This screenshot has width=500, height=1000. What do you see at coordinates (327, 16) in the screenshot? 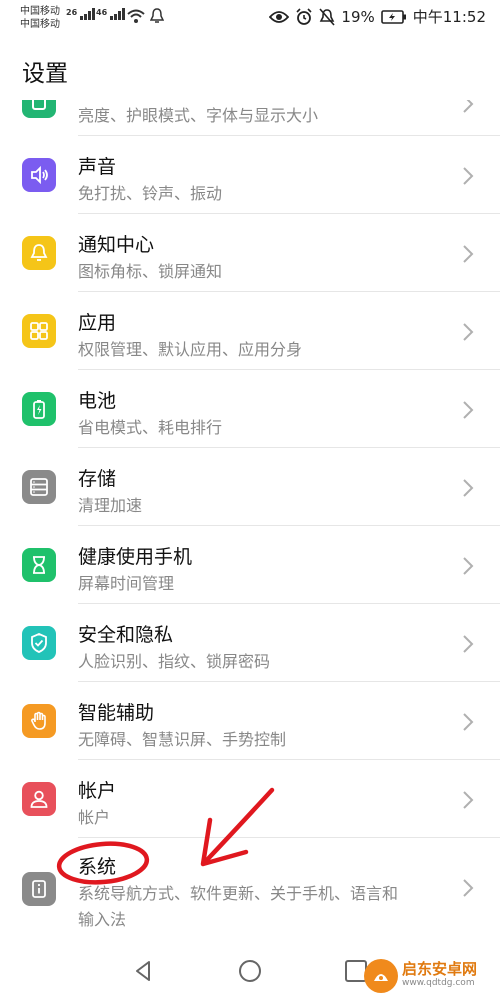
I see `mute-icon` at bounding box center [327, 16].